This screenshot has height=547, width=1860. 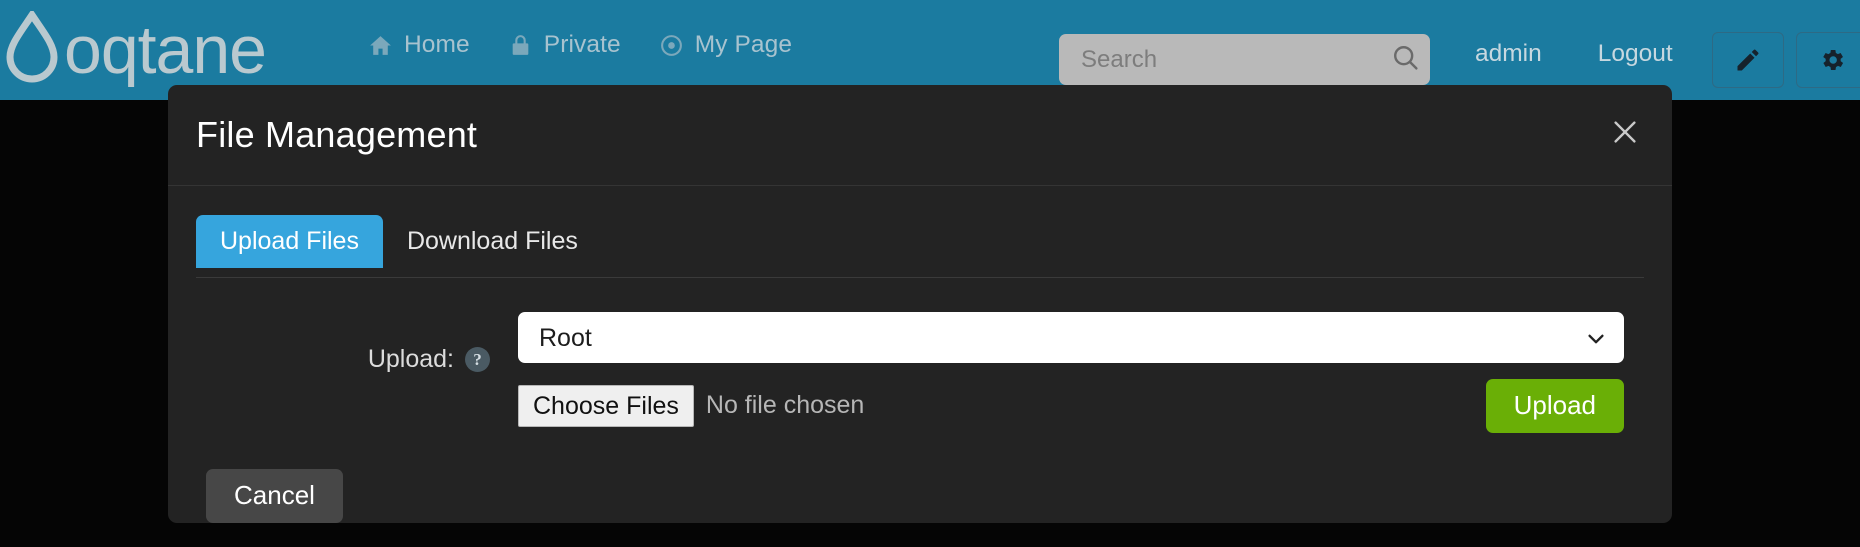 What do you see at coordinates (920, 135) in the screenshot?
I see `modal-header: File Management` at bounding box center [920, 135].